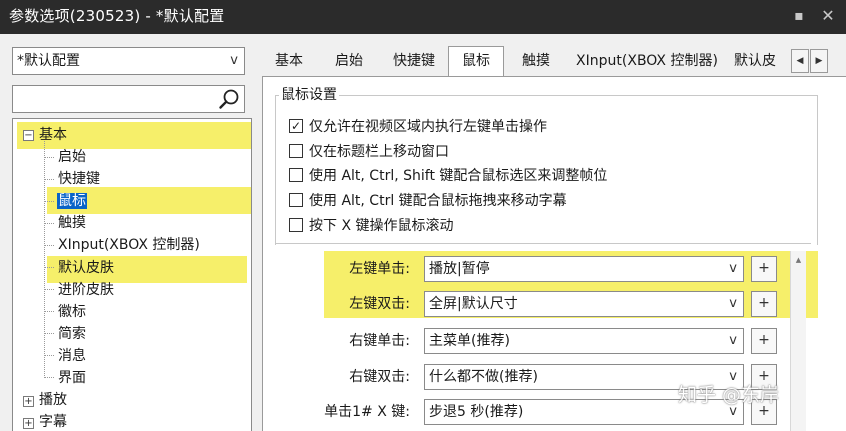  I want to click on checkbox-label: 按下 X 键操作鼠标滚动, so click(381, 226).